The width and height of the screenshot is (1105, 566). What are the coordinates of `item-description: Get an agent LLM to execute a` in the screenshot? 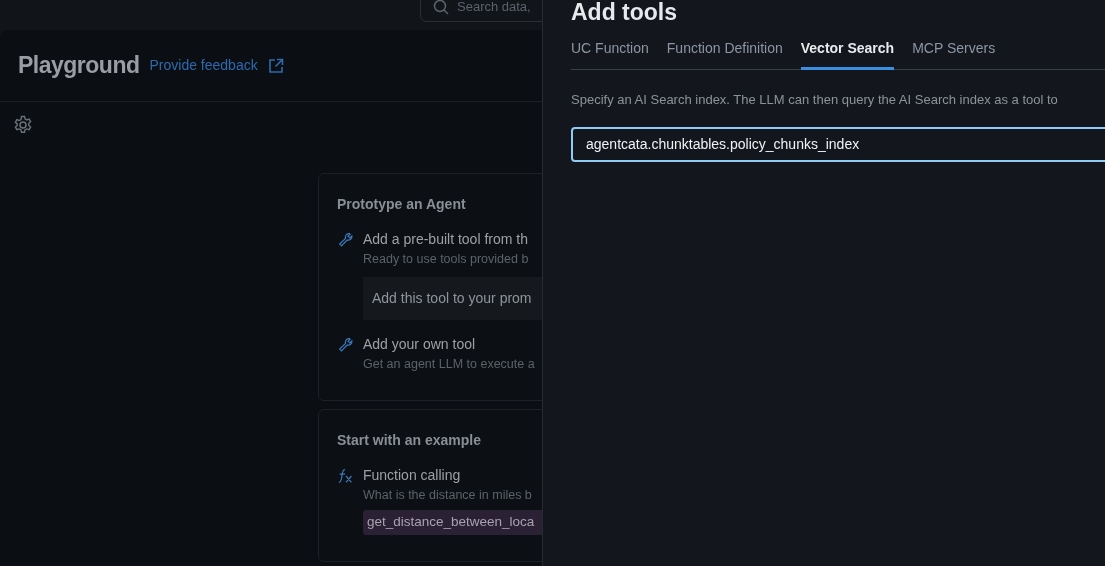 It's located at (449, 364).